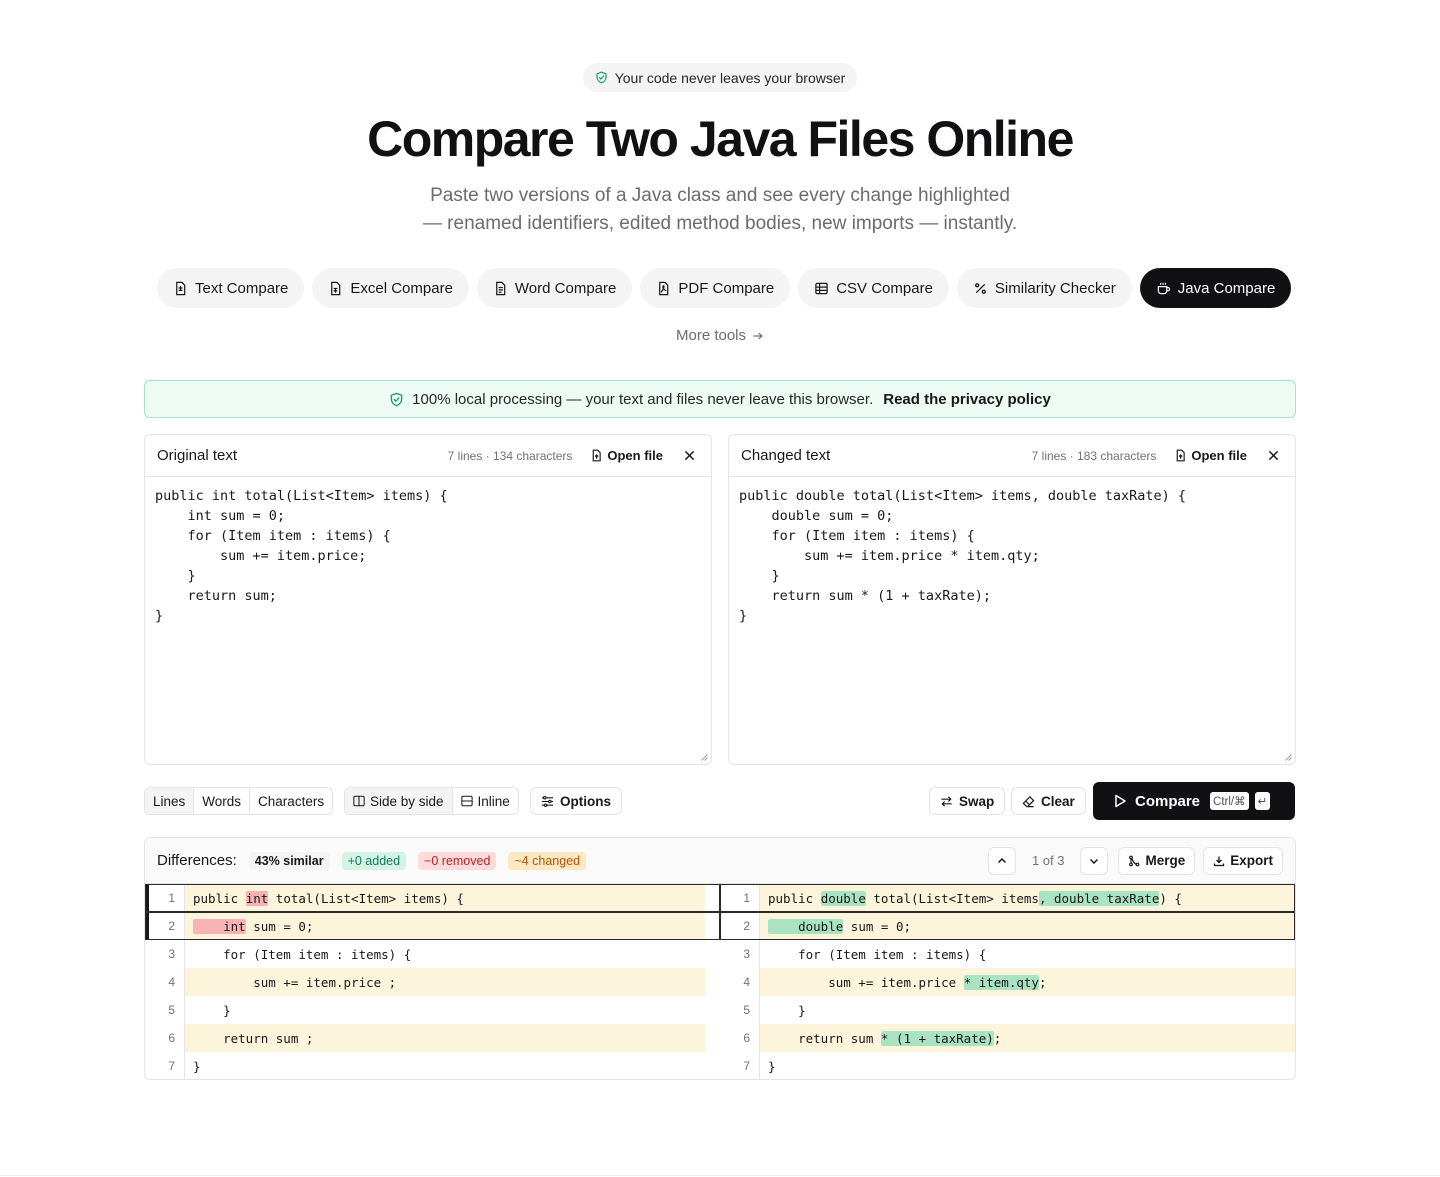 The image size is (1440, 1177). I want to click on rows-icon, so click(466, 801).